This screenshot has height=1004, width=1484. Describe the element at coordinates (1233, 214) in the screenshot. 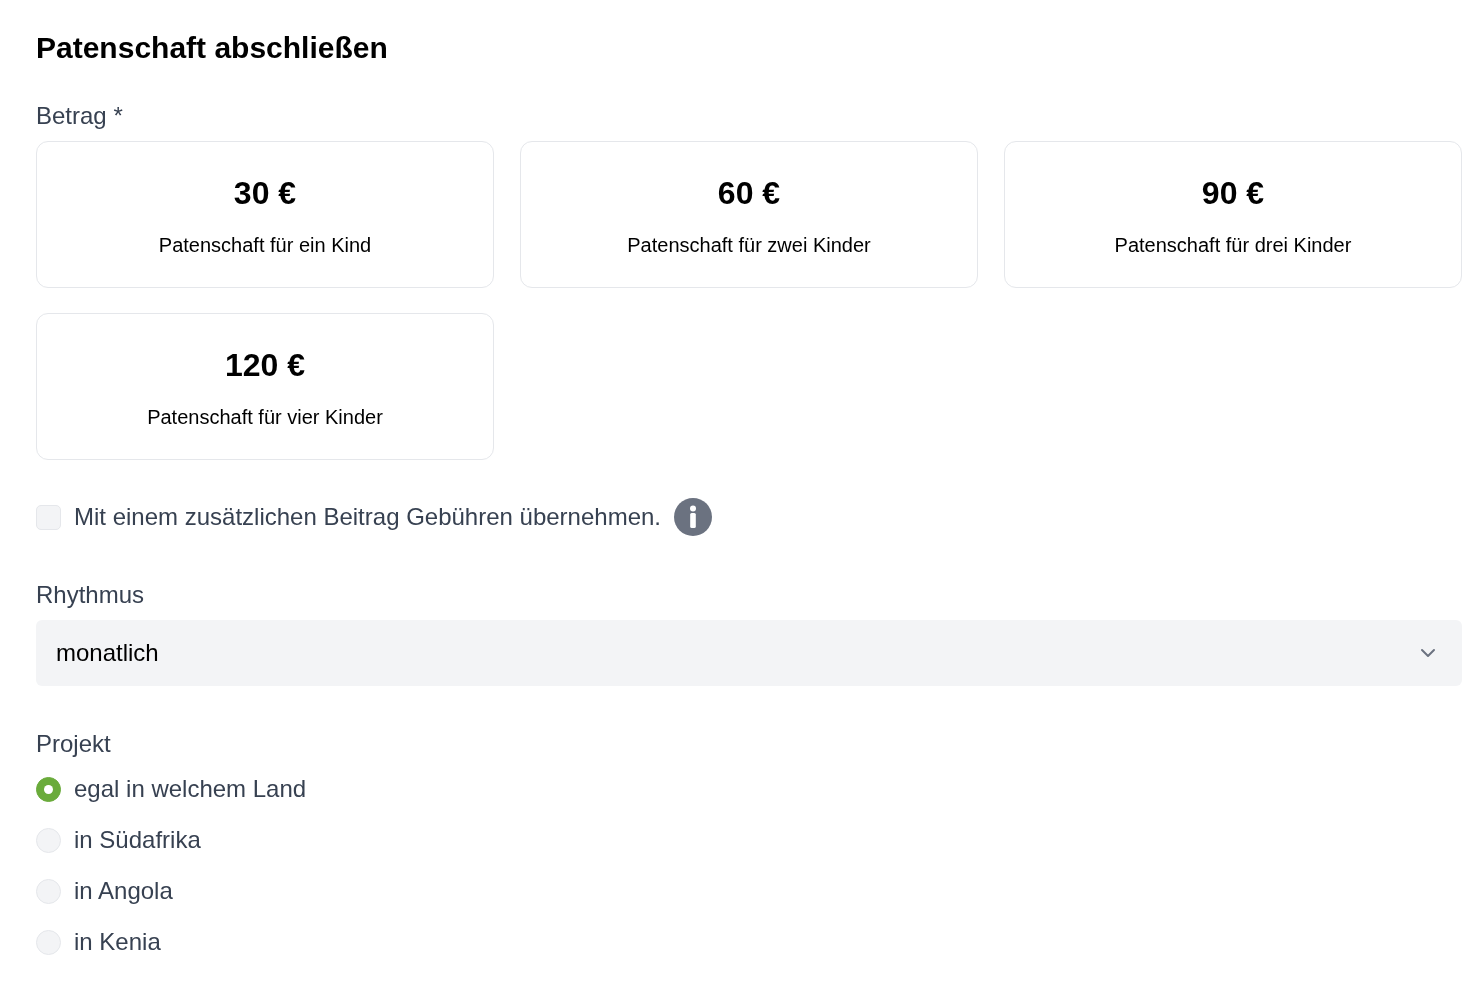

I see `amount-option-card: 90 € Patenschaft für drei Kinder` at that location.